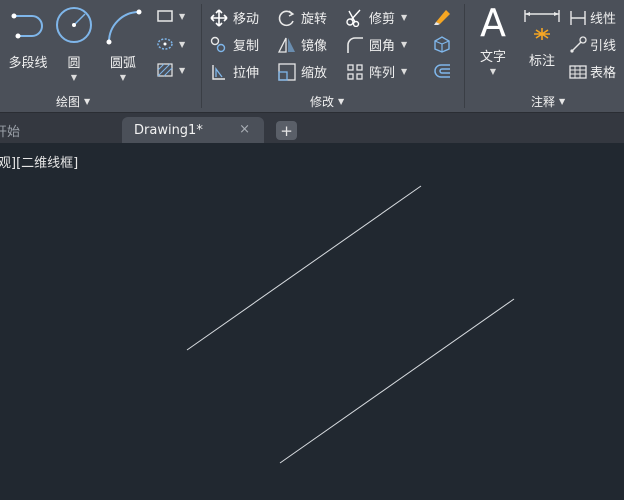 This screenshot has height=500, width=624. I want to click on tab-drawing-label: Drawing1*, so click(168, 130).